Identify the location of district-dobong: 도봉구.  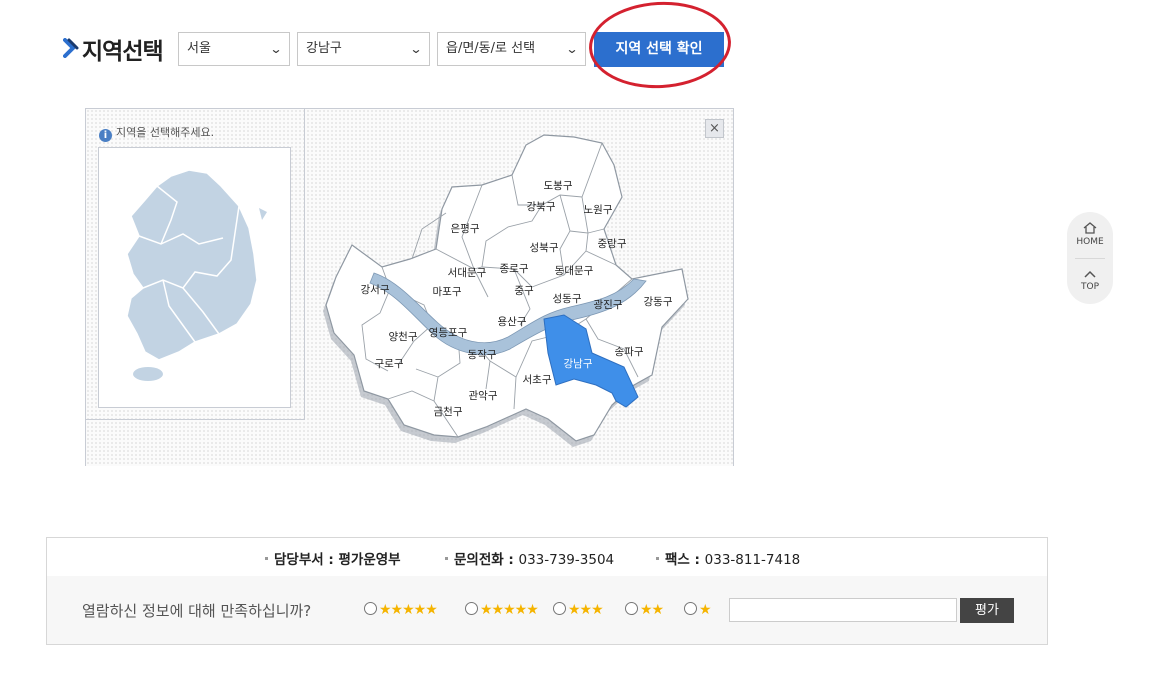
(558, 186).